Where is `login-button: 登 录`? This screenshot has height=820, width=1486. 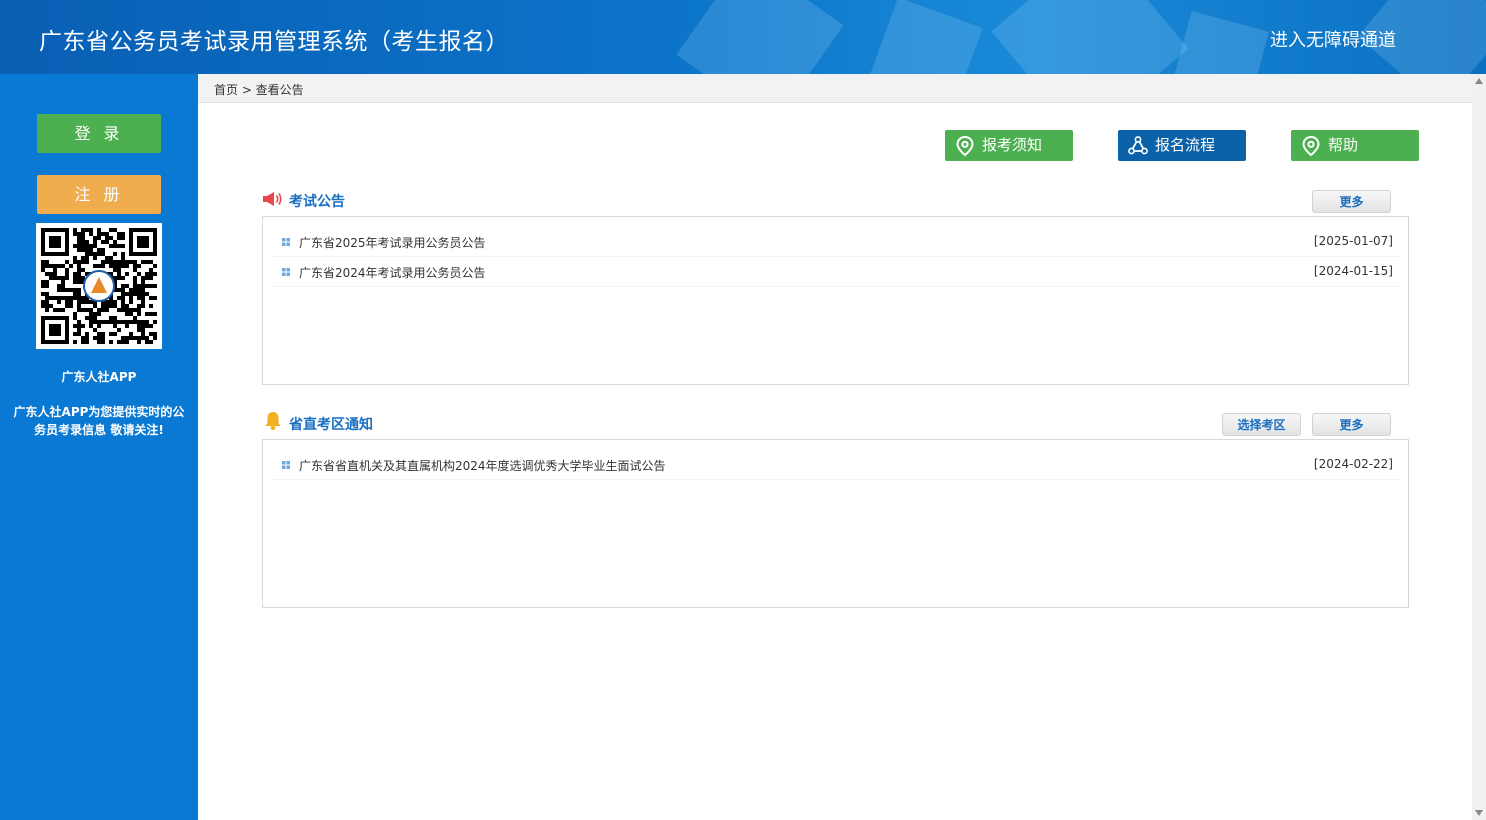
login-button: 登 录 is located at coordinates (99, 133).